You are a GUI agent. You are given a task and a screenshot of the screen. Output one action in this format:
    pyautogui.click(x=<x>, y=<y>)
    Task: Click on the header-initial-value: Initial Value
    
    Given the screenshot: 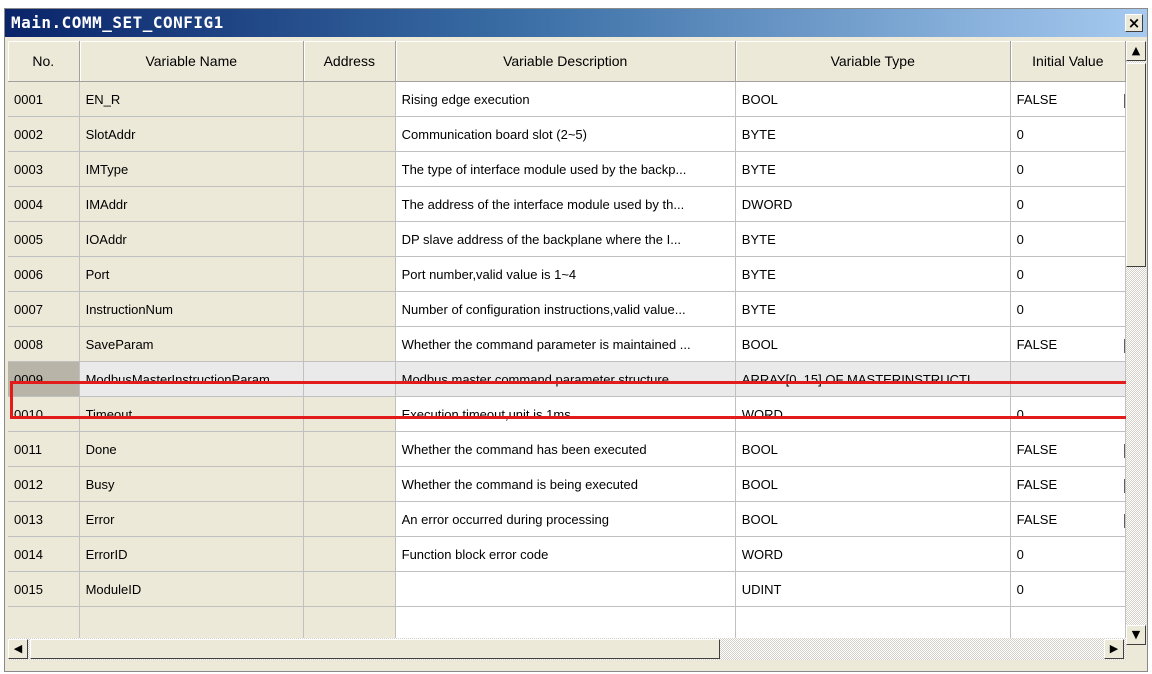 What is the action you would take?
    pyautogui.click(x=1068, y=61)
    